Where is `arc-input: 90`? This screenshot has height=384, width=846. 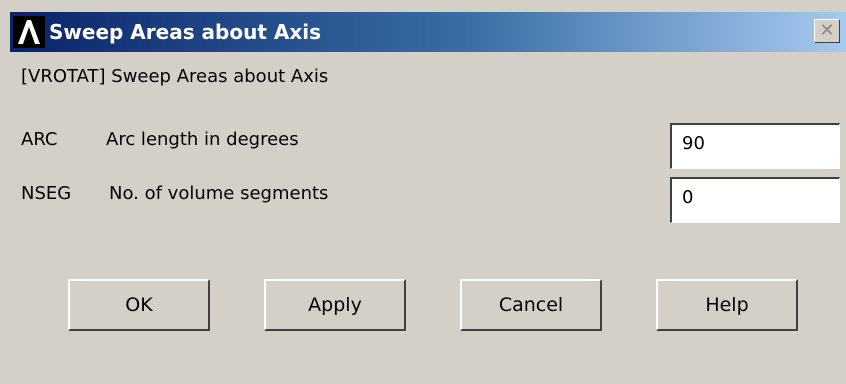 arc-input: 90 is located at coordinates (755, 146).